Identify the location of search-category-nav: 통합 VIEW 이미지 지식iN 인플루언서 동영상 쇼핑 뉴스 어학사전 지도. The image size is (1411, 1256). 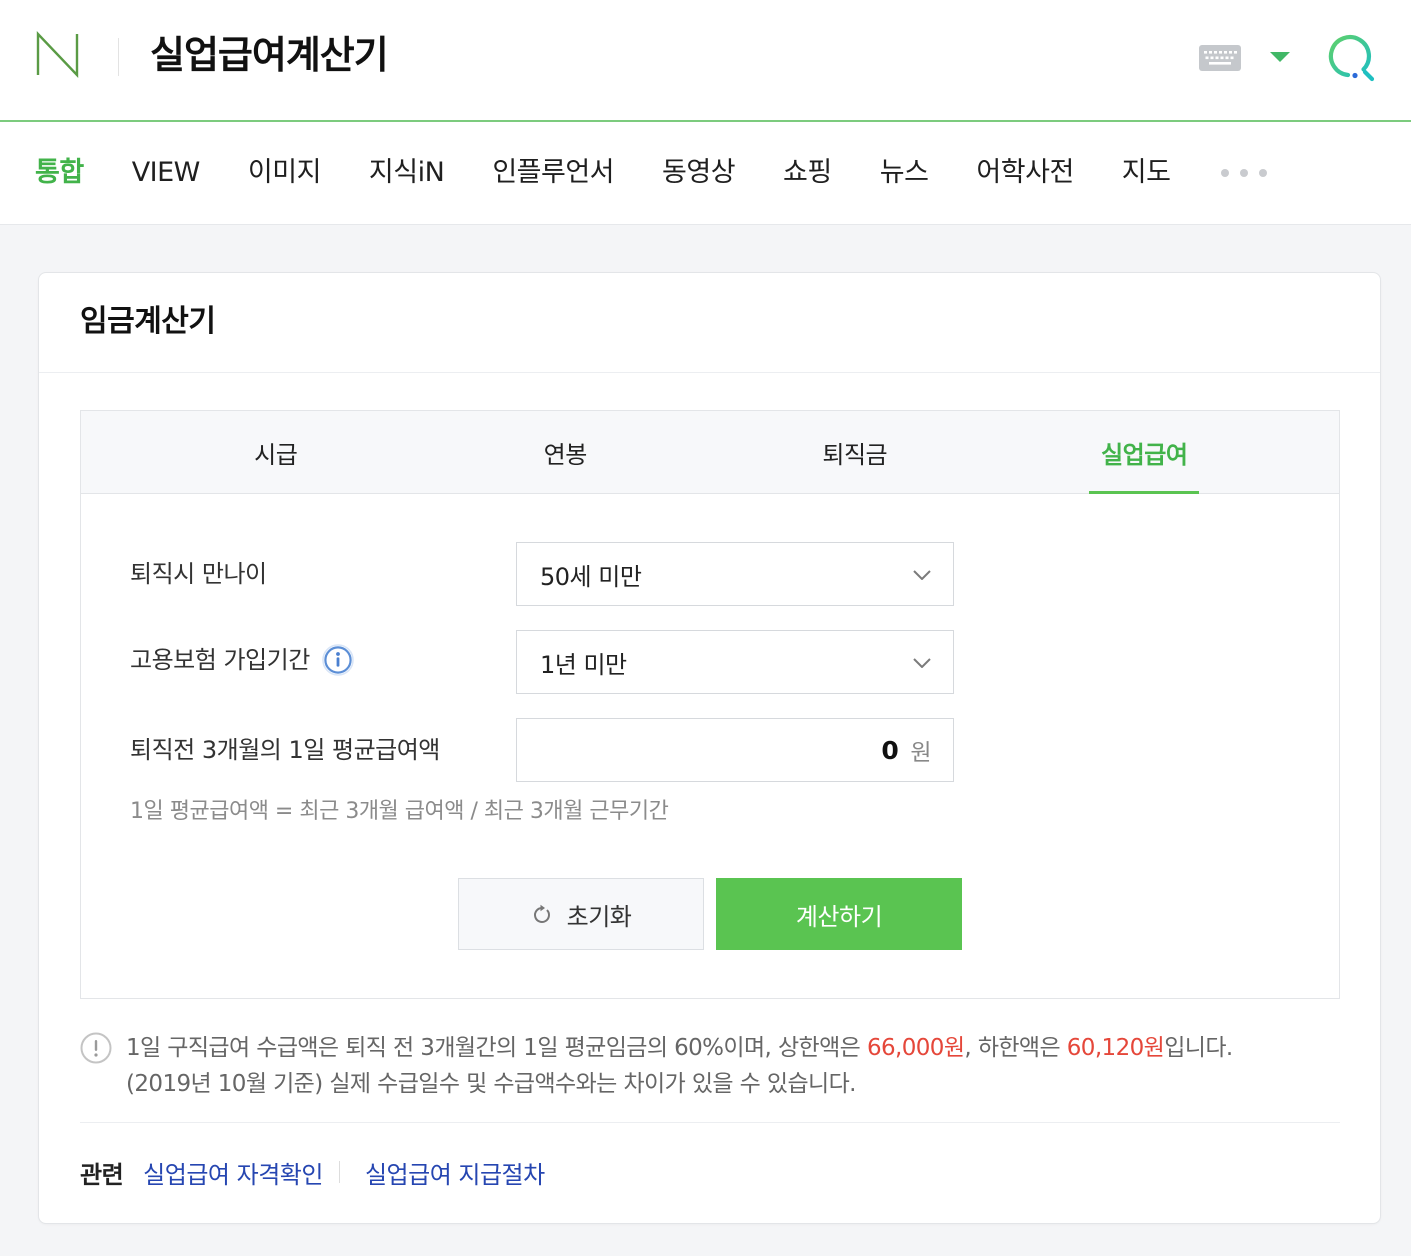
(705, 173).